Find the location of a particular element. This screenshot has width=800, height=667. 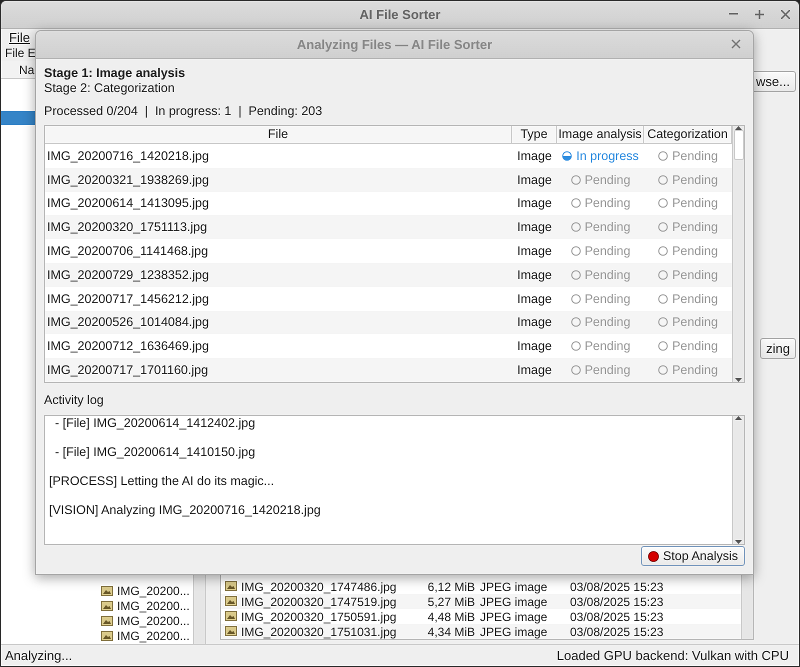

section-label: Activity log is located at coordinates (74, 400).